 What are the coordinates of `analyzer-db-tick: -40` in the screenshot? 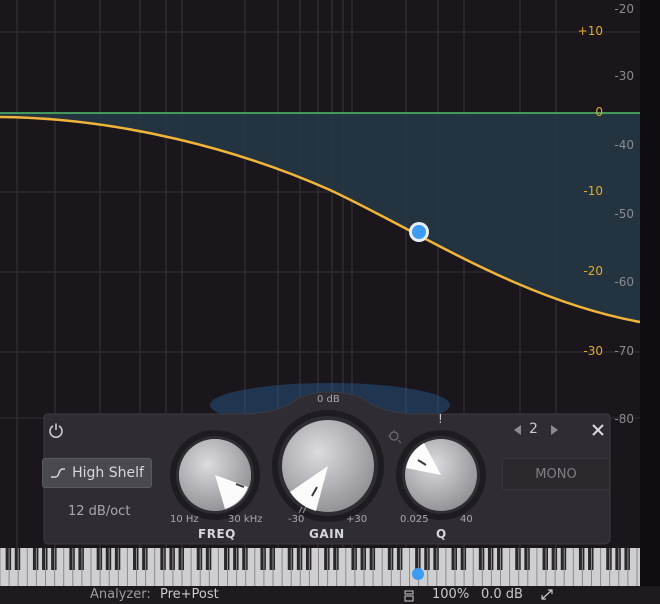 It's located at (624, 145).